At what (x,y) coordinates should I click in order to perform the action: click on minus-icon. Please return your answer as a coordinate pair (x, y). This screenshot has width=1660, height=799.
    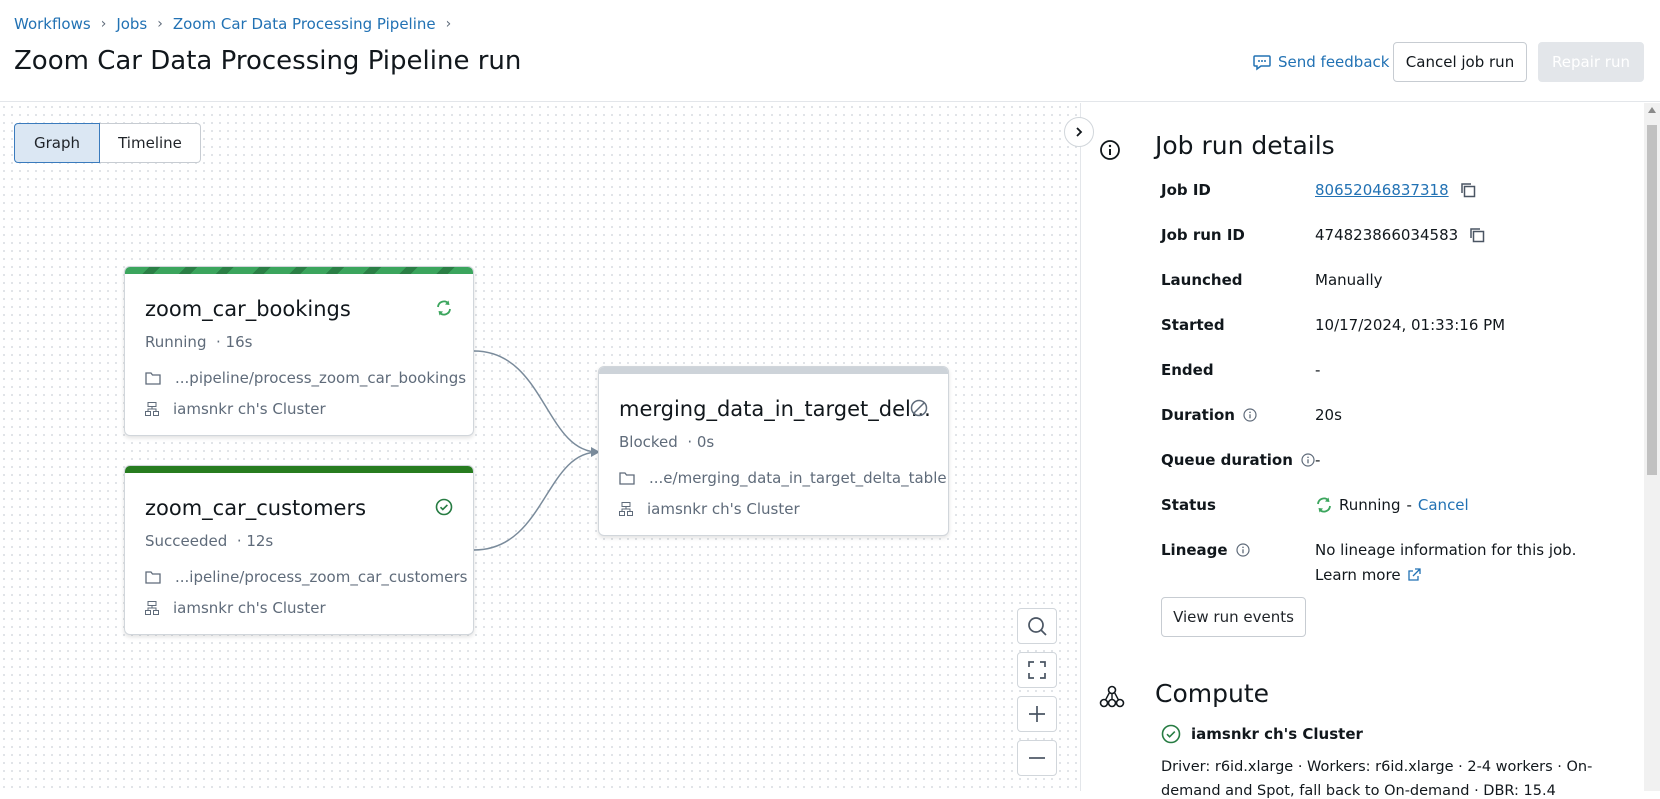
    Looking at the image, I should click on (1037, 758).